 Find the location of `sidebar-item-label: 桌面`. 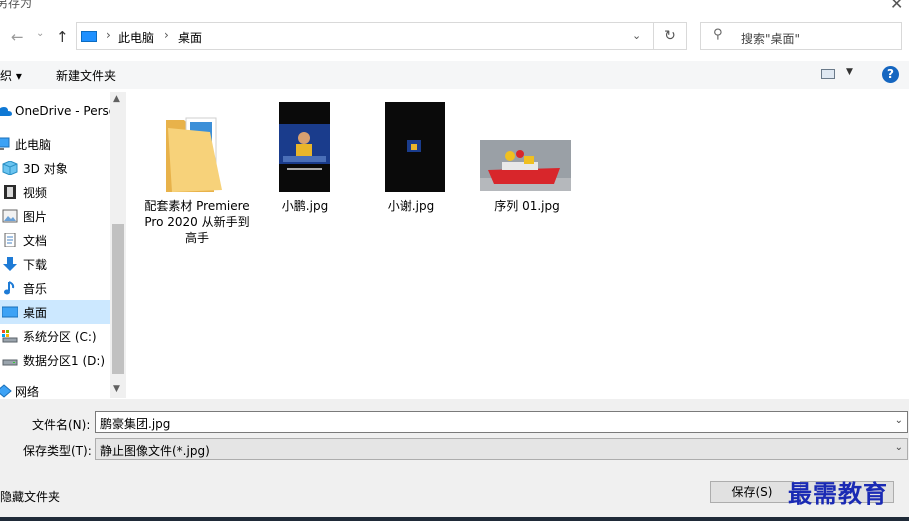

sidebar-item-label: 桌面 is located at coordinates (35, 313).